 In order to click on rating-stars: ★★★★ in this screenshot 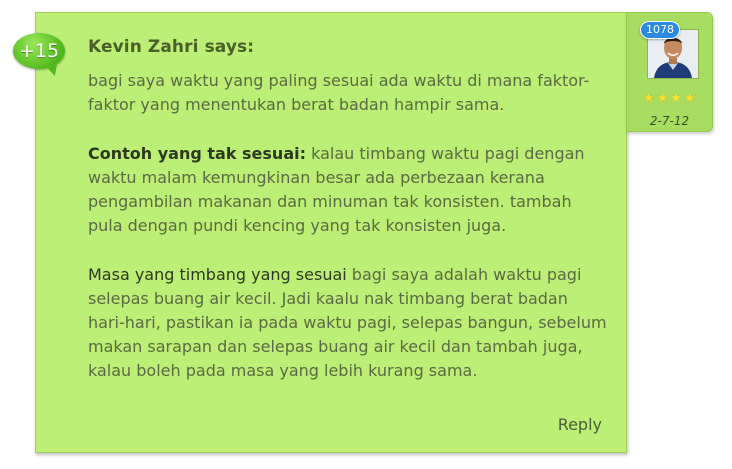, I will do `click(670, 98)`.